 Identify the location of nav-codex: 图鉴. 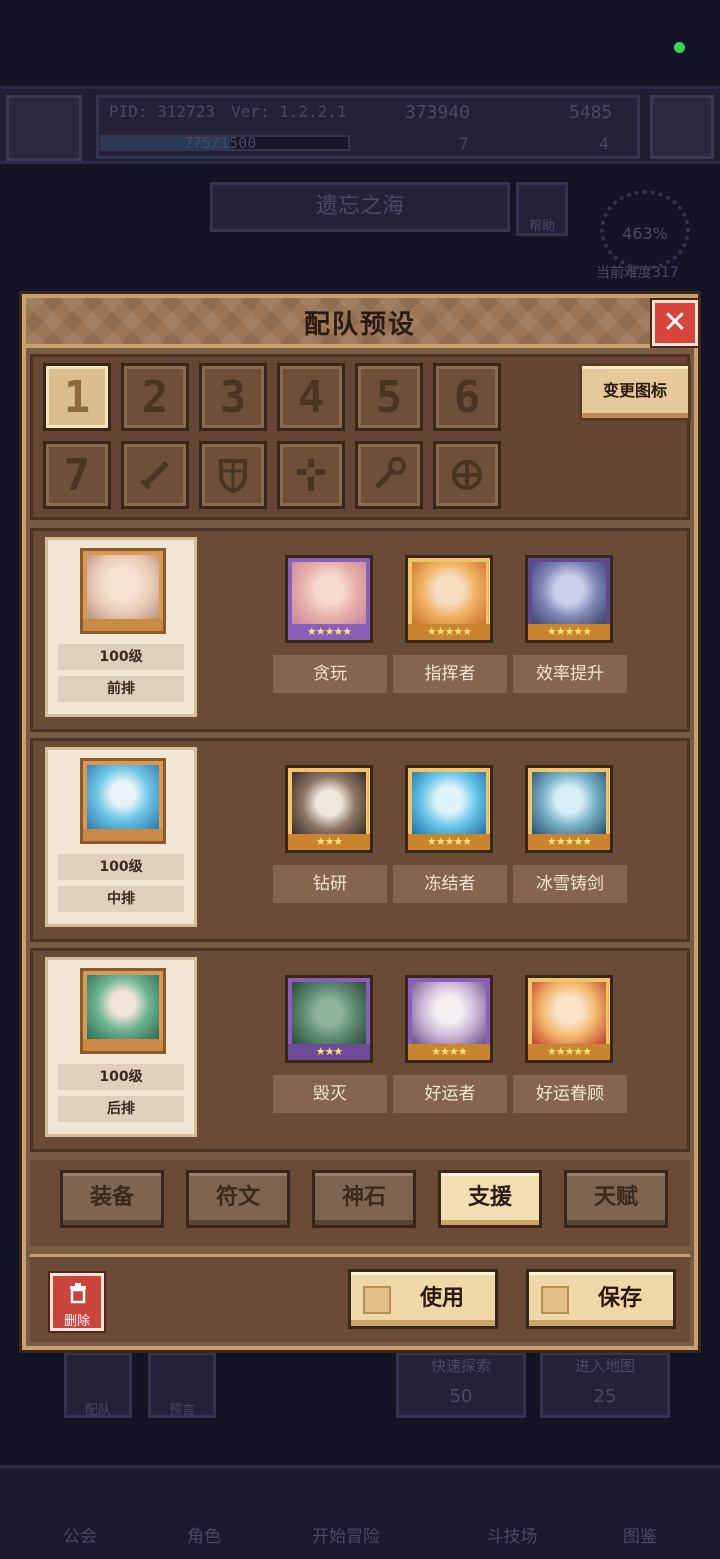
(640, 1534).